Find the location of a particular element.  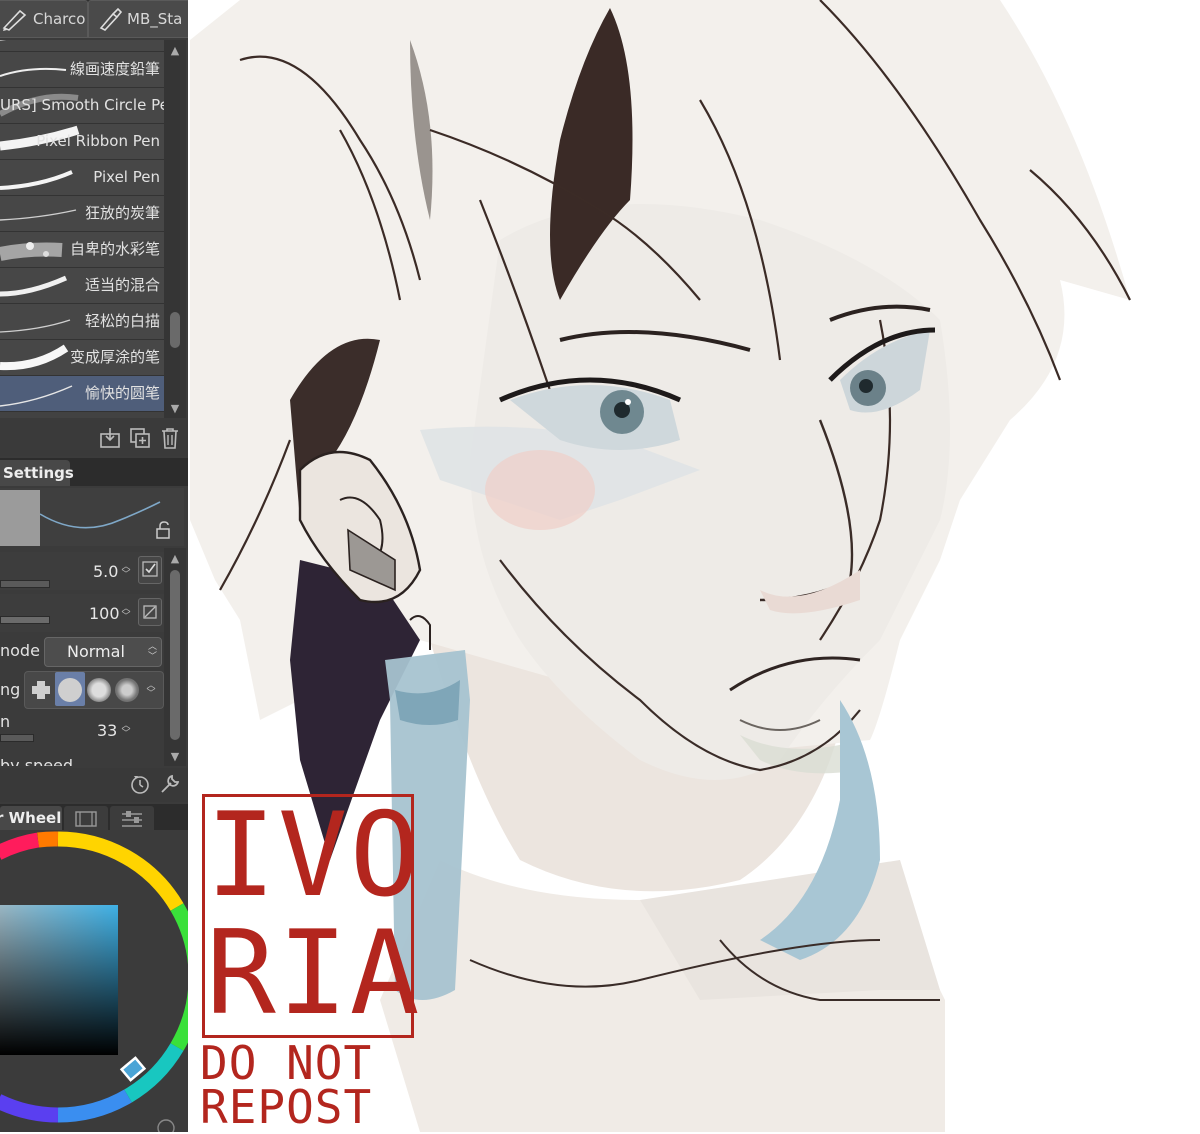

tip-soft-icon is located at coordinates (99, 690).